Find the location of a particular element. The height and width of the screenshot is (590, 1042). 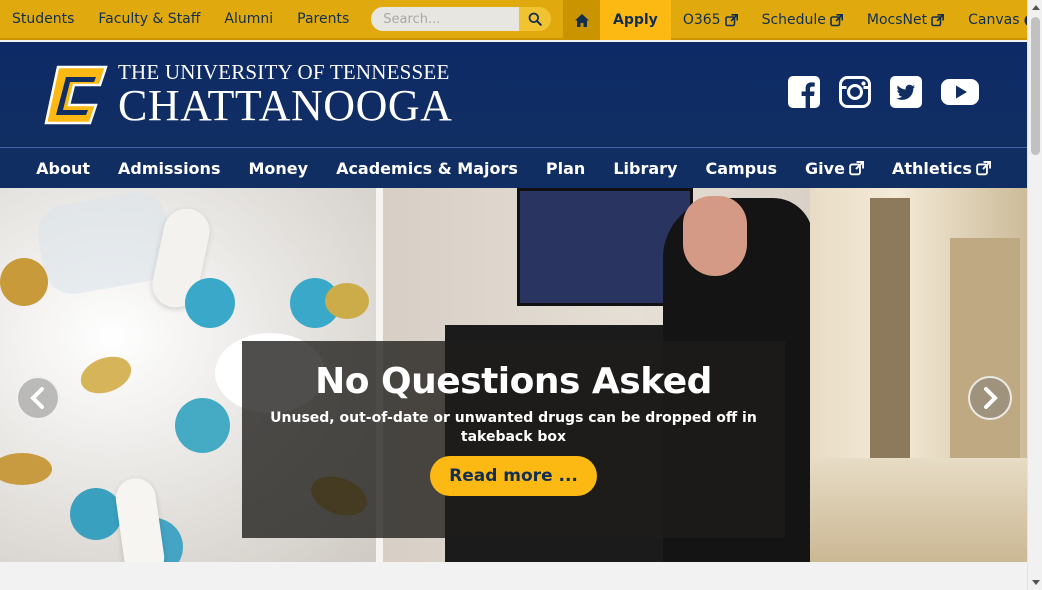

search-form is located at coordinates (461, 19).